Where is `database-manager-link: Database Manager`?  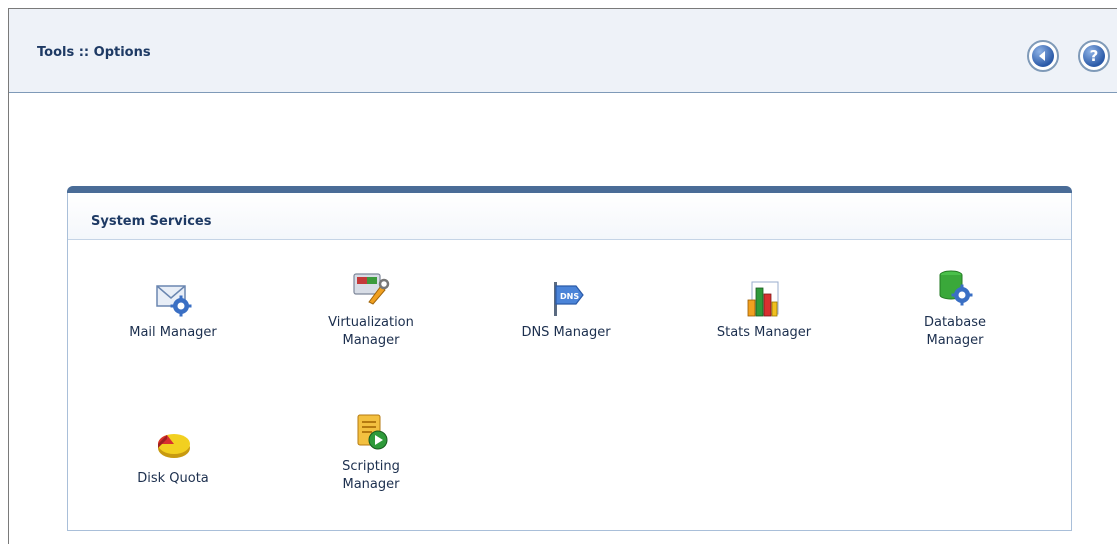
database-manager-link: Database Manager is located at coordinates (955, 309).